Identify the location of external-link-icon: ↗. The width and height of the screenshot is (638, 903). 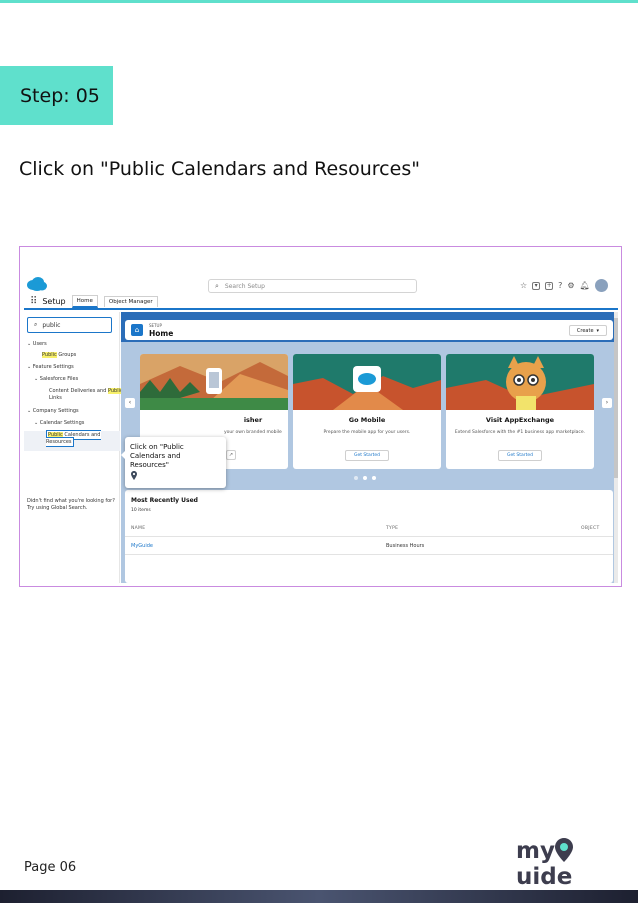
(231, 455).